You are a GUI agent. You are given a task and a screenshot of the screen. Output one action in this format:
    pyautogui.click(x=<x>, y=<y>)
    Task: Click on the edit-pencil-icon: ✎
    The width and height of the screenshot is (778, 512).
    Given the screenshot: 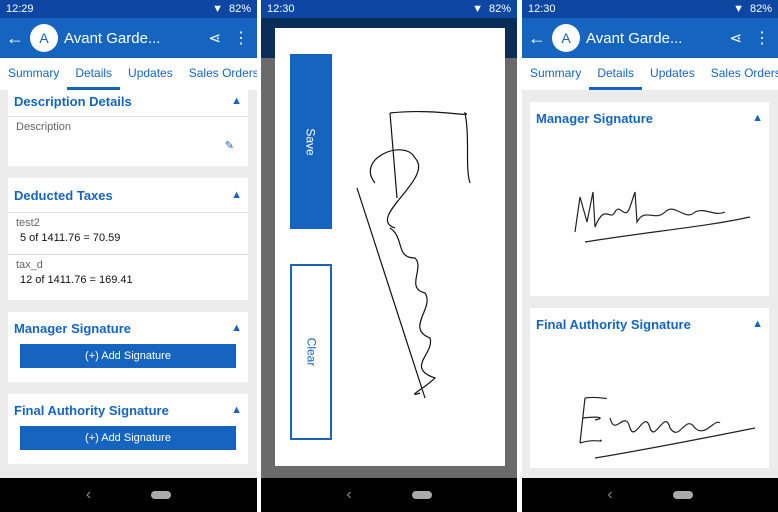 What is the action you would take?
    pyautogui.click(x=229, y=145)
    